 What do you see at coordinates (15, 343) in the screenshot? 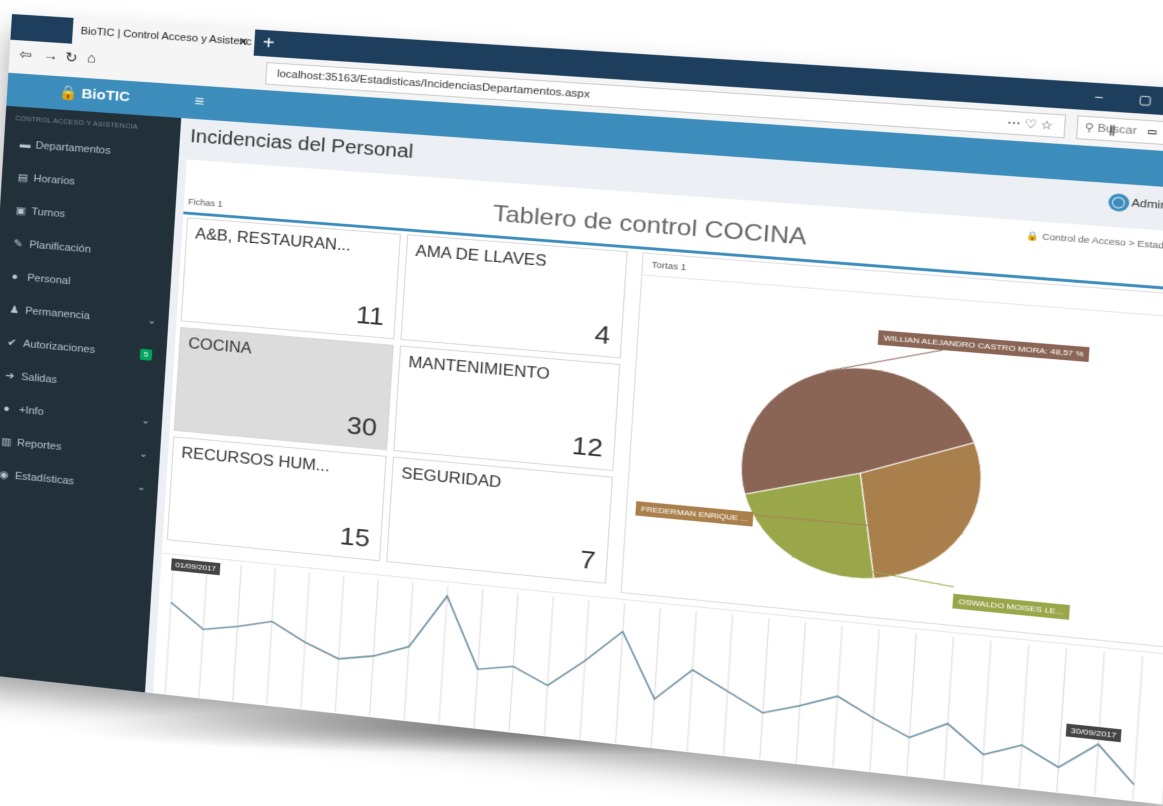
I see `check-icon: ✔` at bounding box center [15, 343].